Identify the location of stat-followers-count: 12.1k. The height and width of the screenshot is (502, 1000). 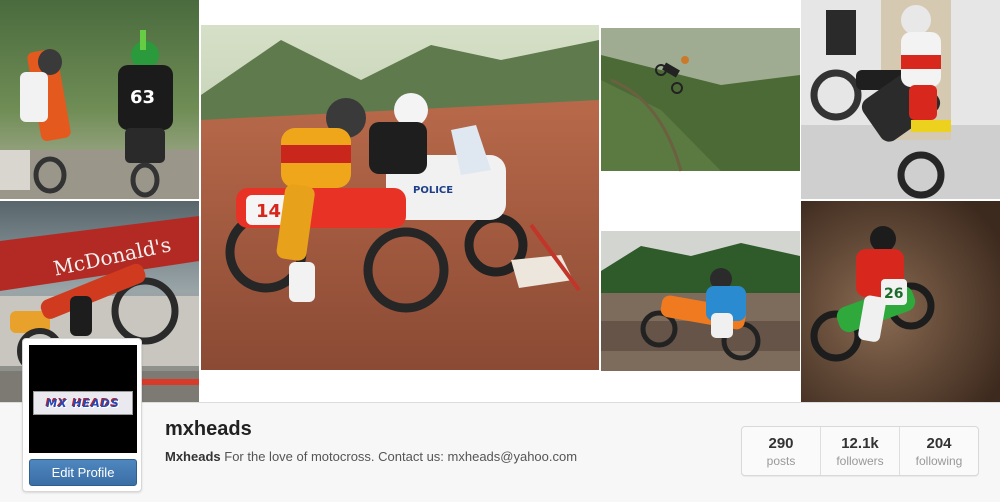
(860, 443).